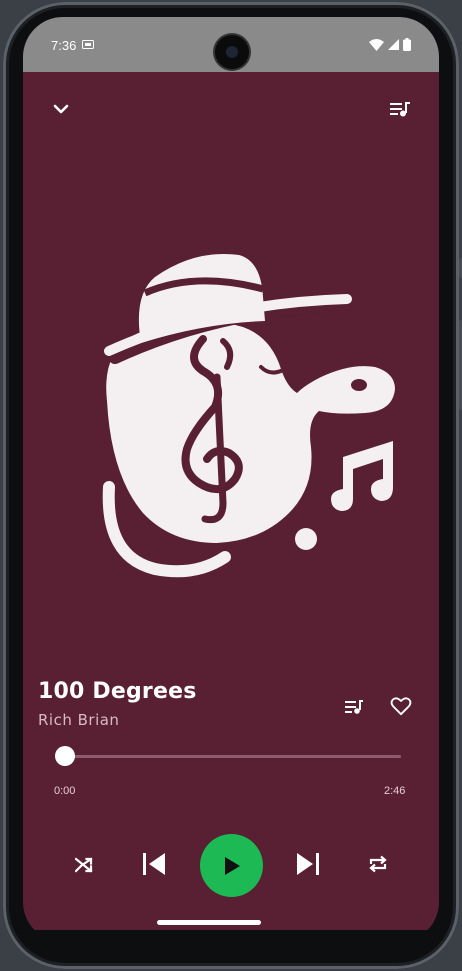 This screenshot has height=971, width=462. What do you see at coordinates (393, 44) in the screenshot?
I see `signal-icon` at bounding box center [393, 44].